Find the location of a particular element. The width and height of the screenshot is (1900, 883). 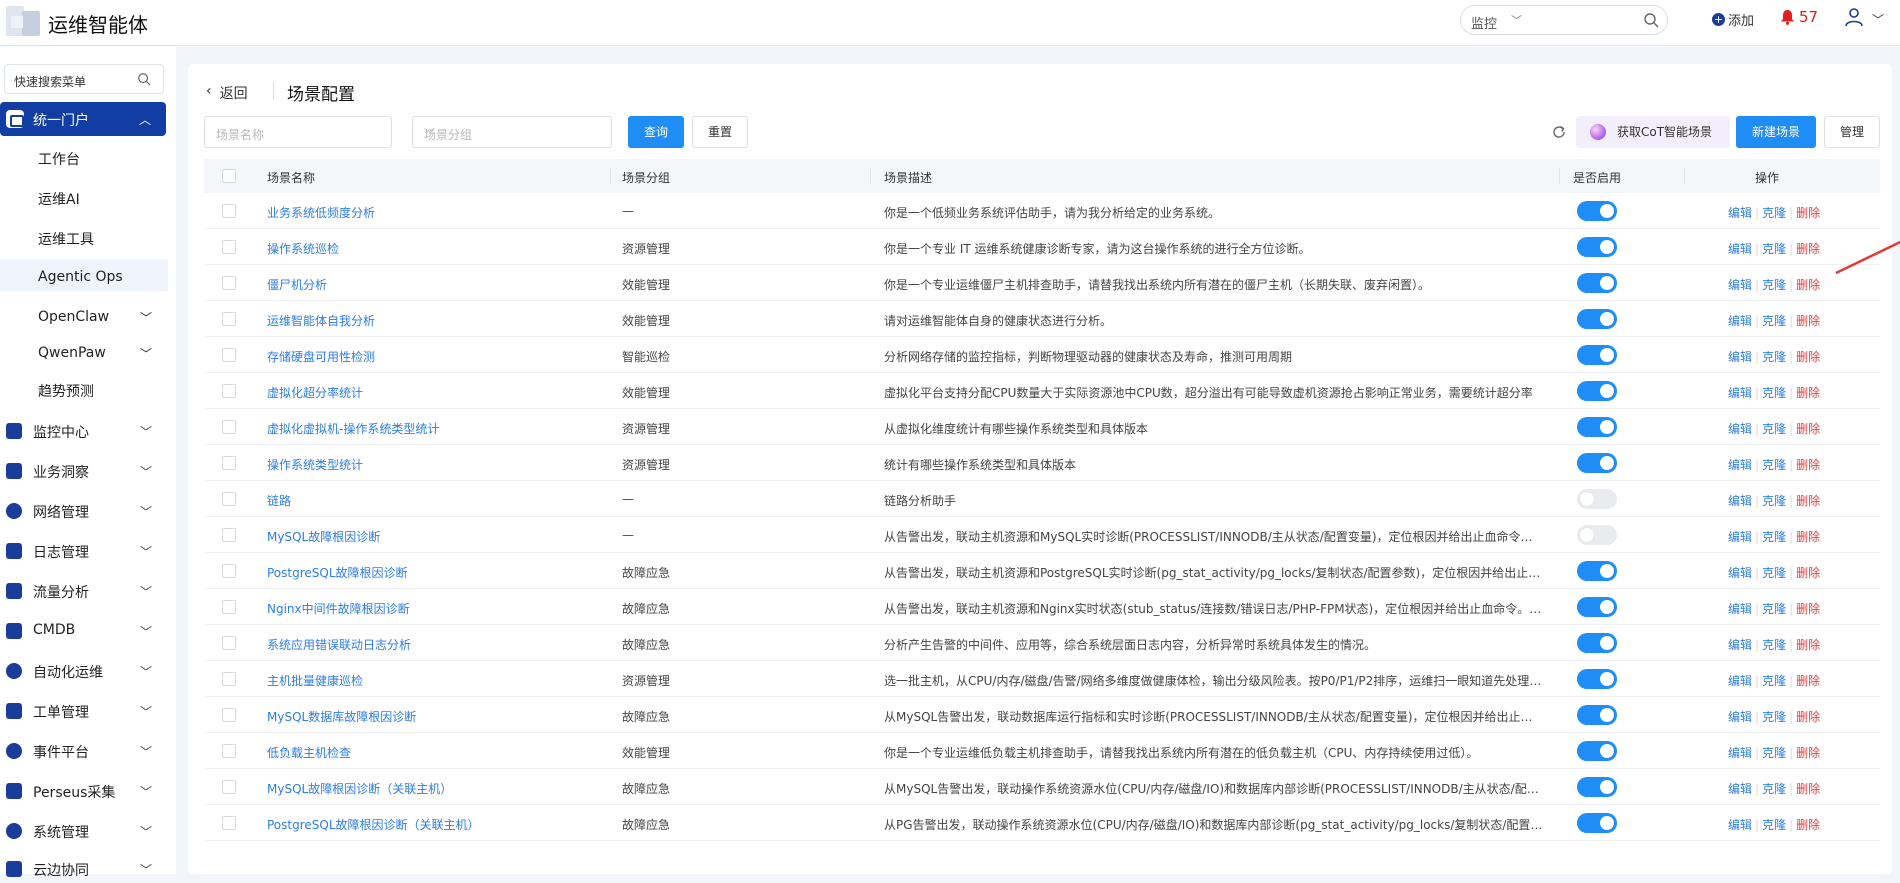

scene-name-link: 存储硬盘可用性检测 is located at coordinates (321, 356).